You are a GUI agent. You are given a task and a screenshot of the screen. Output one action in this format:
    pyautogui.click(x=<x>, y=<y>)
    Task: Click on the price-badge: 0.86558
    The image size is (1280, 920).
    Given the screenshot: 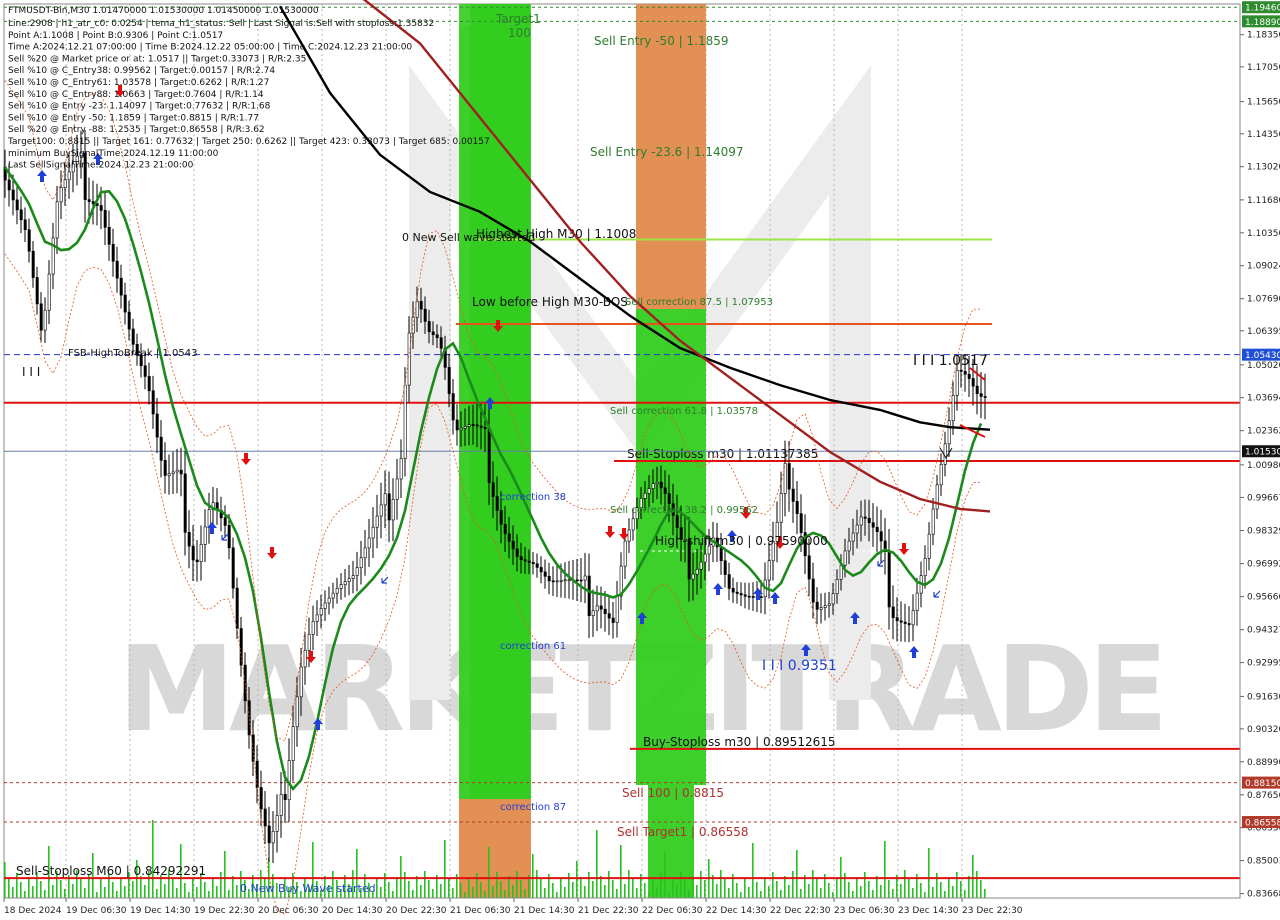 What is the action you would take?
    pyautogui.click(x=1261, y=822)
    